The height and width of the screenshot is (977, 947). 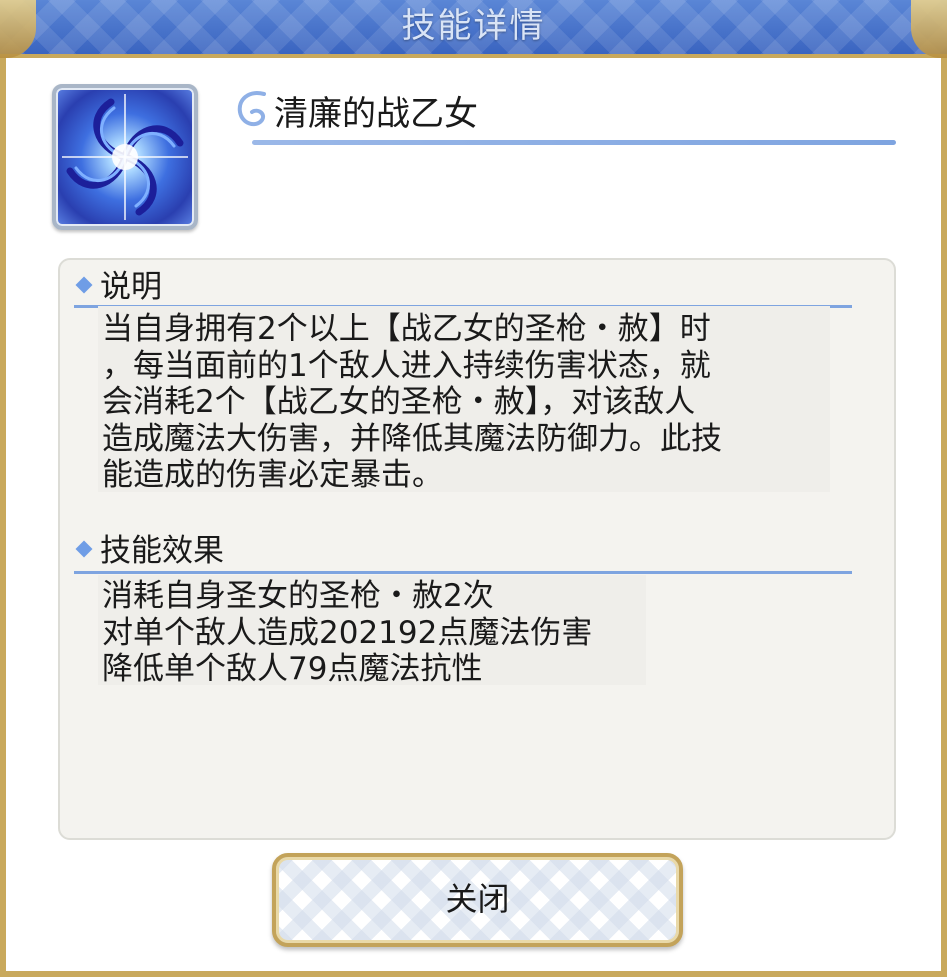 I want to click on close-button-label: 关闭, so click(x=477, y=899).